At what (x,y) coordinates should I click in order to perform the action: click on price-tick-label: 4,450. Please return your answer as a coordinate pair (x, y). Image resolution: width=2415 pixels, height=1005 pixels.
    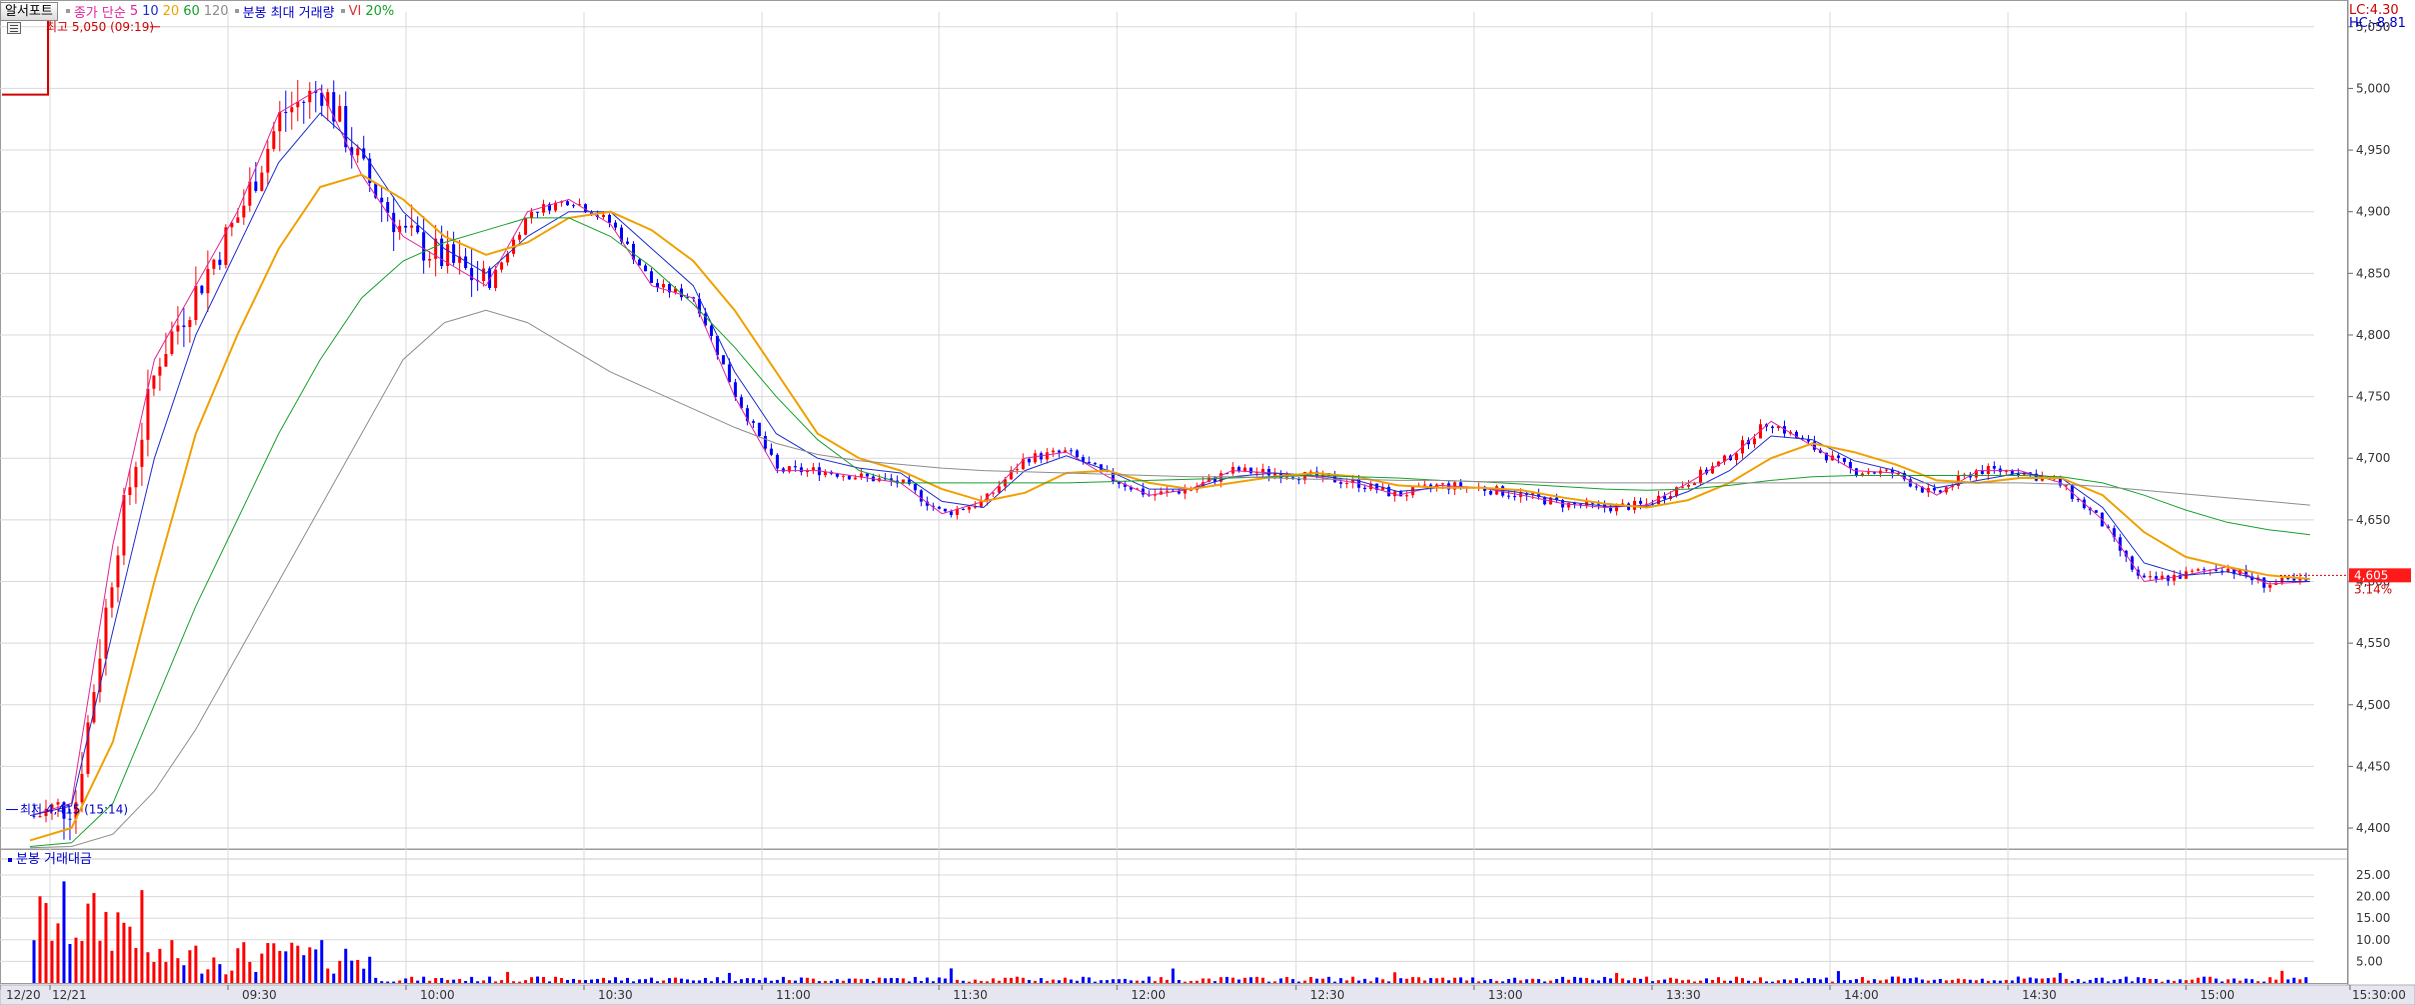
    Looking at the image, I should click on (2373, 766).